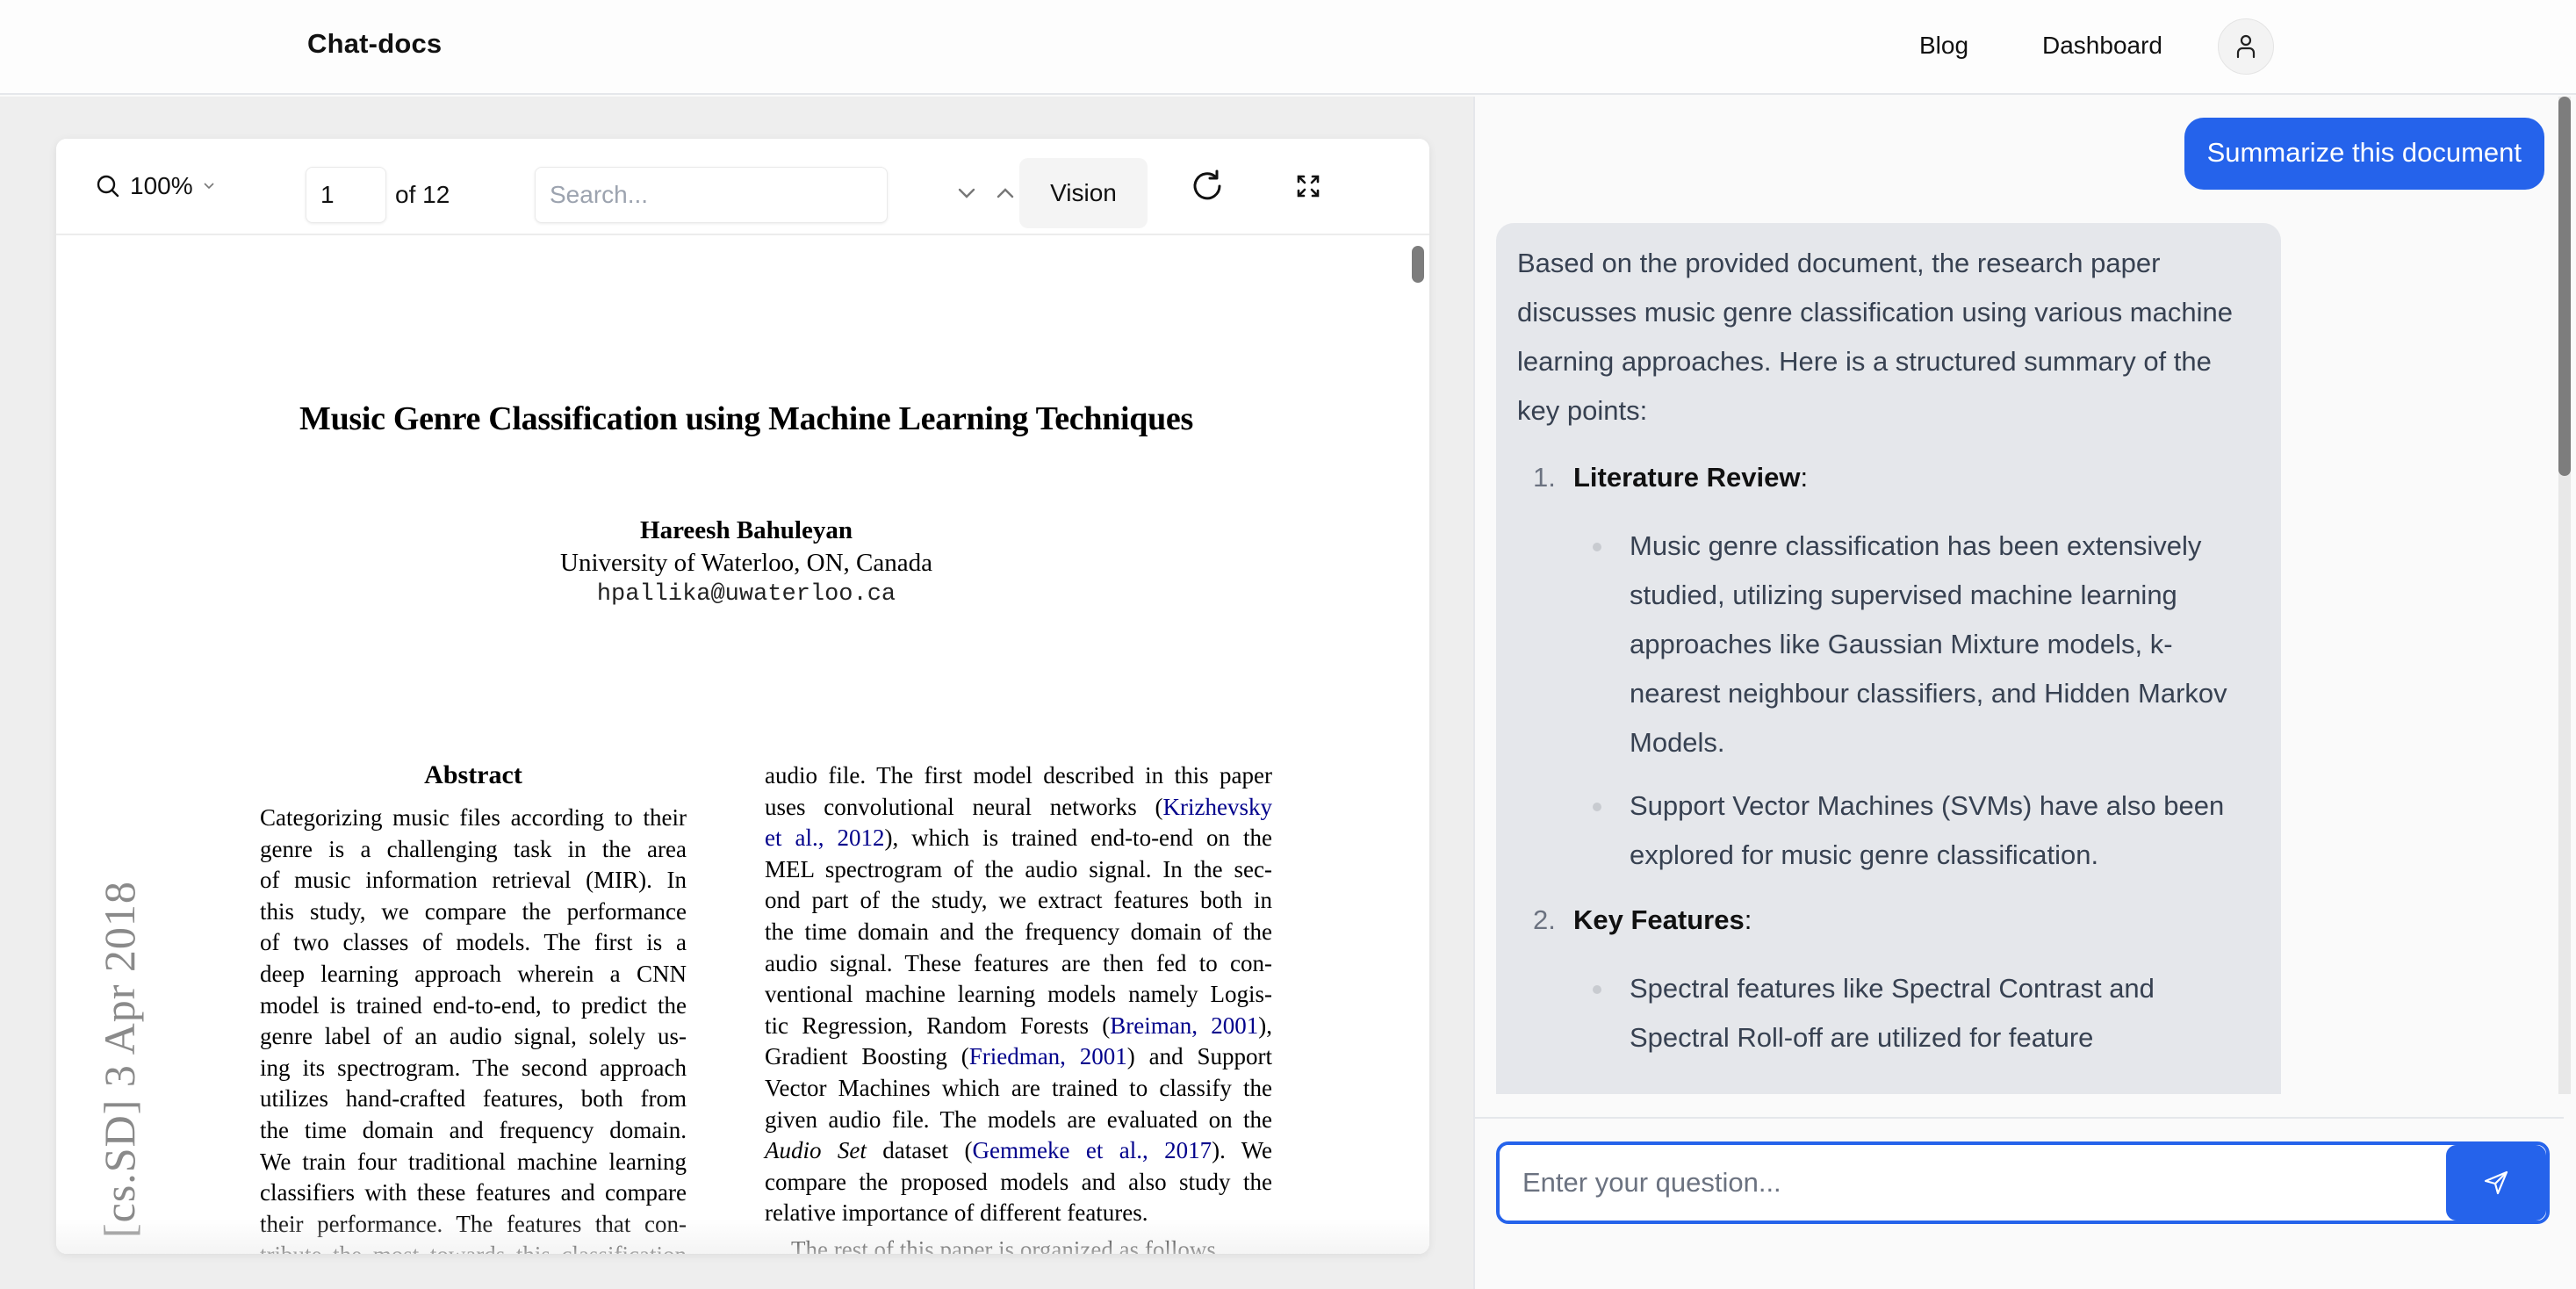  Describe the element at coordinates (938, 1025) in the screenshot. I see `text-run: tic Regression, Random Forests (` at that location.